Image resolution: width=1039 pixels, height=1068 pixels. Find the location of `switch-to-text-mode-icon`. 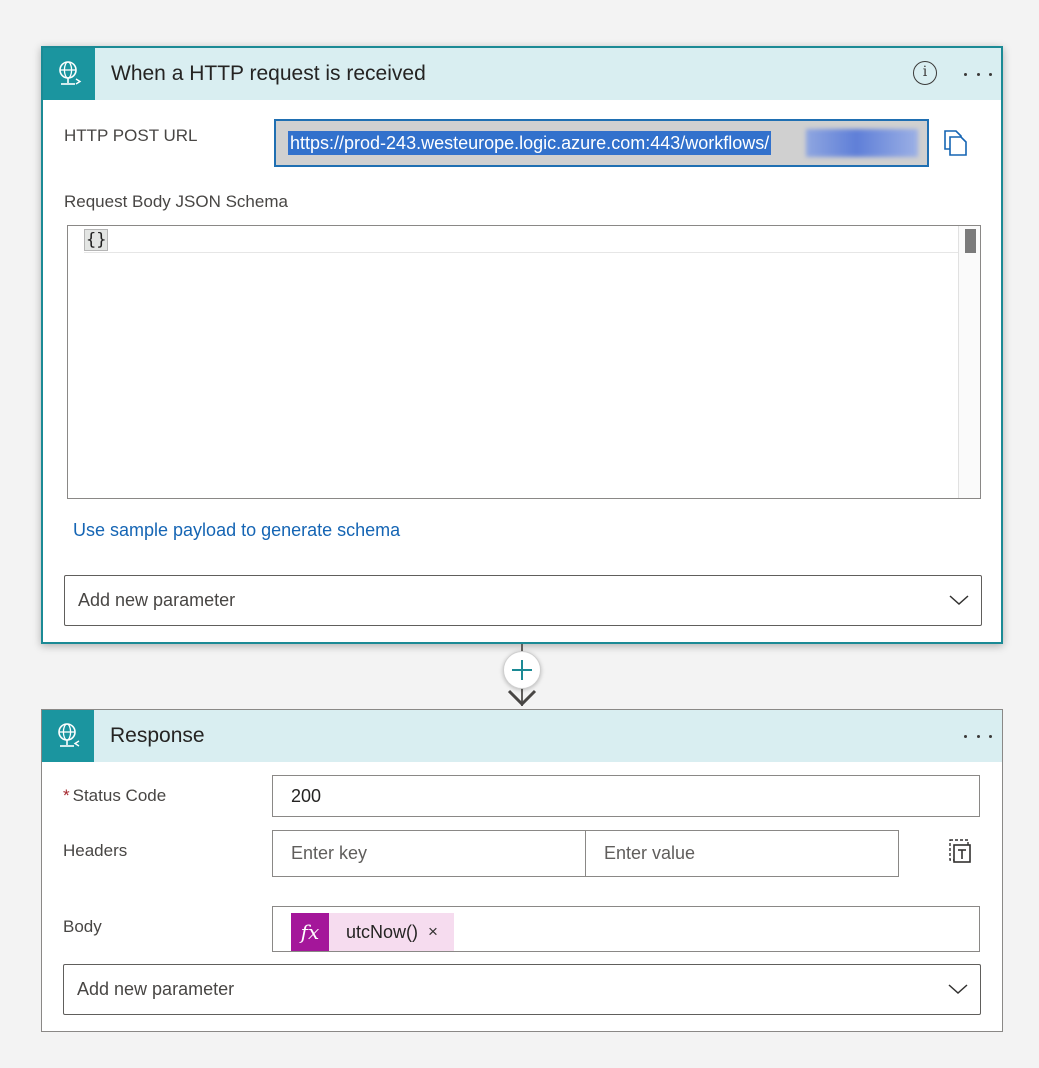

switch-to-text-mode-icon is located at coordinates (960, 851).